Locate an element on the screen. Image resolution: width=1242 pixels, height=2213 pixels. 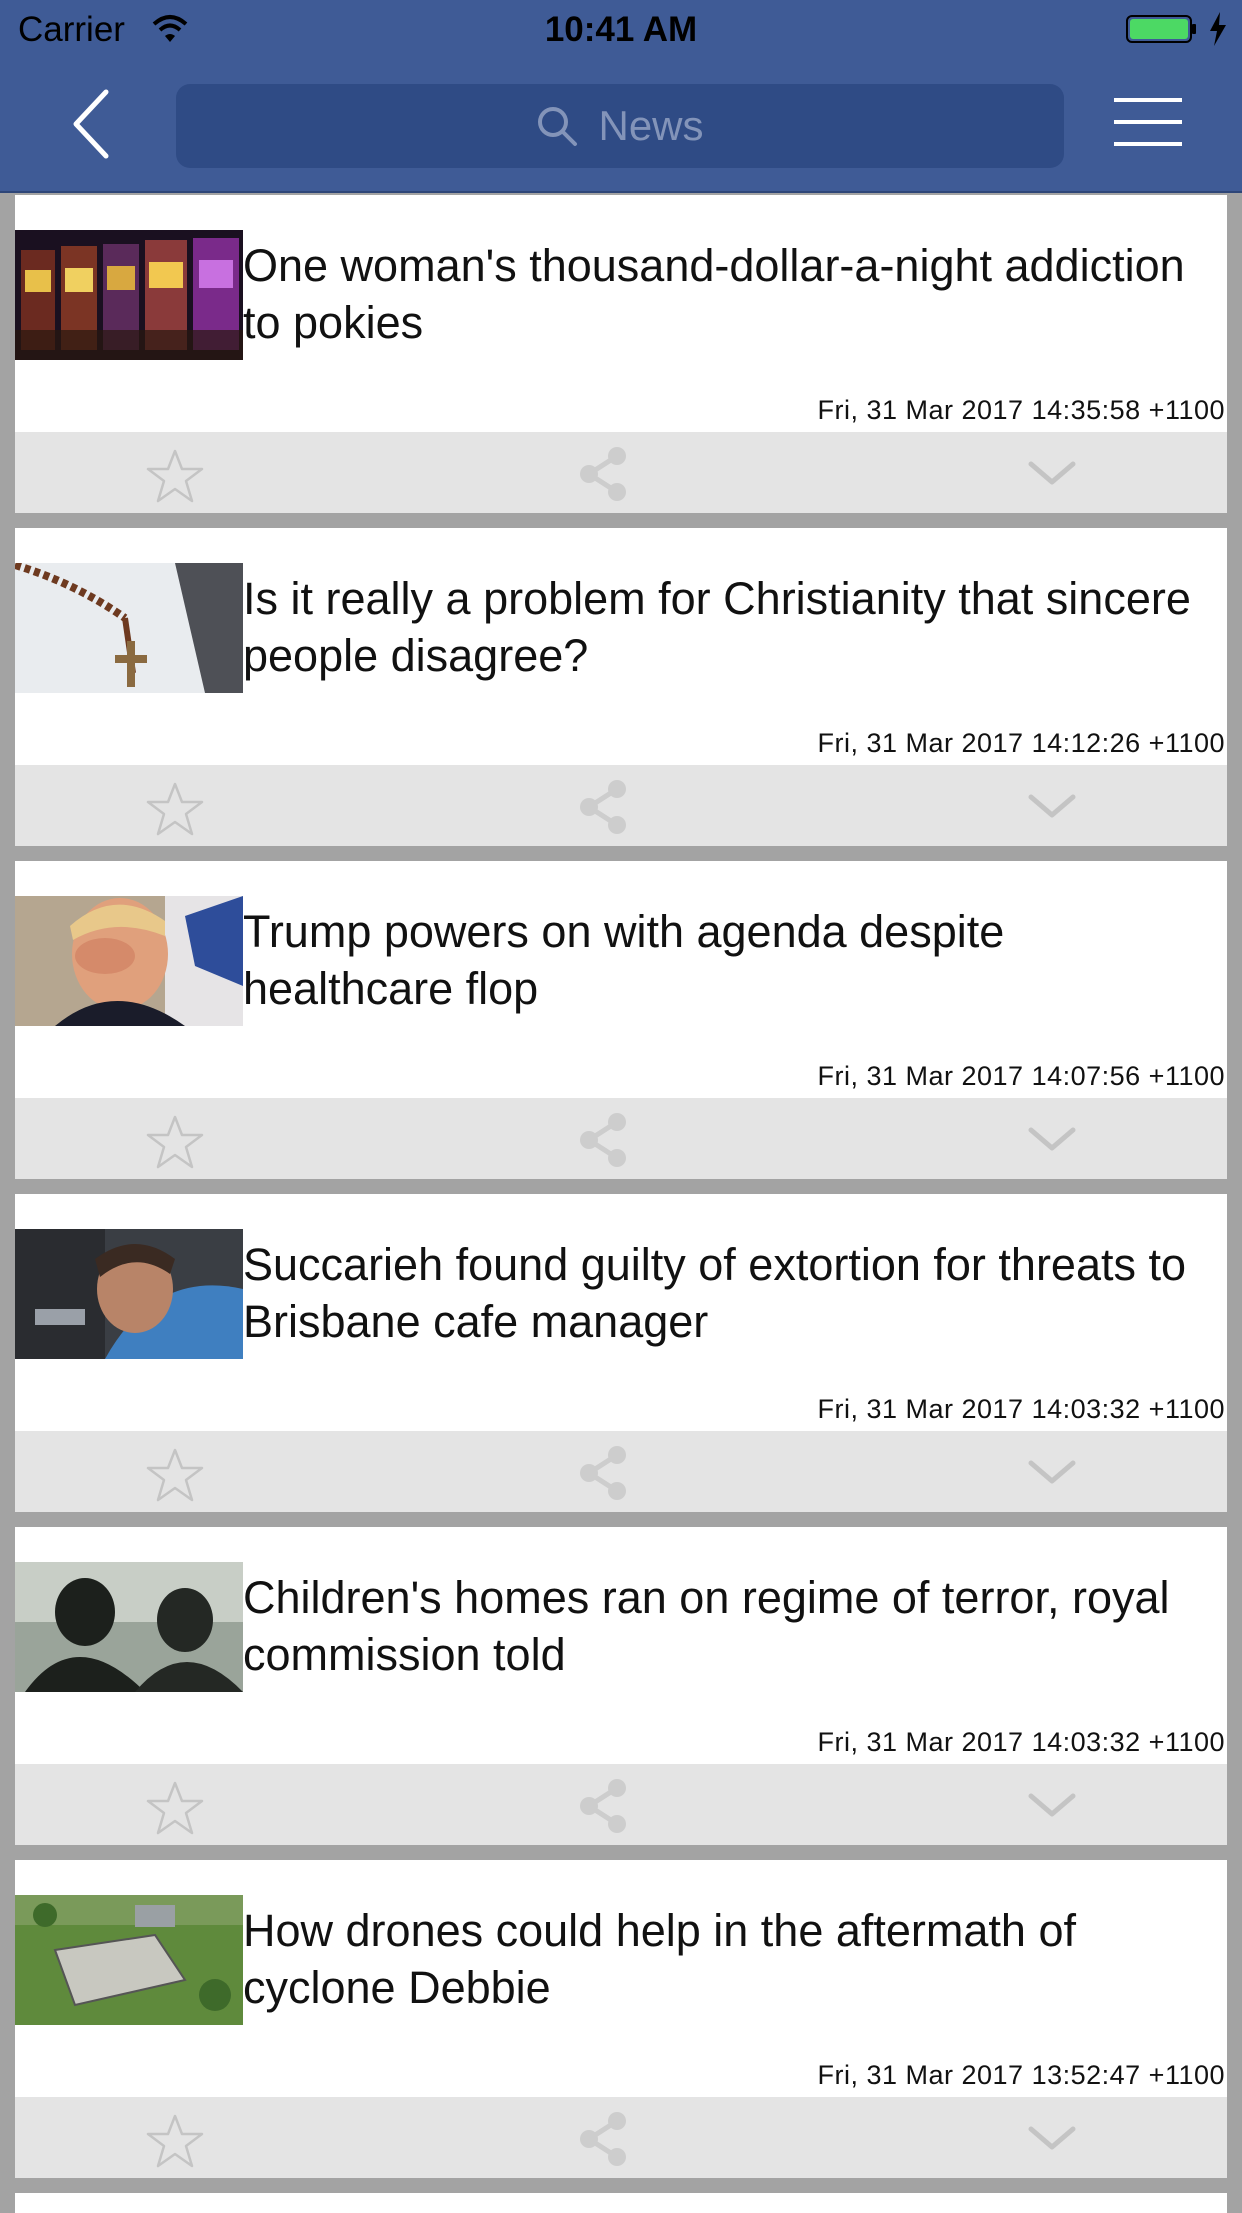
navigation-header: Carrier 10:41 AM News is located at coordinates (621, 96).